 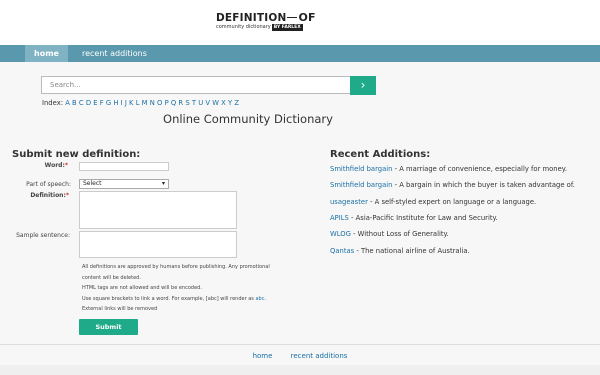 I want to click on index-letter-b: B, so click(x=74, y=103).